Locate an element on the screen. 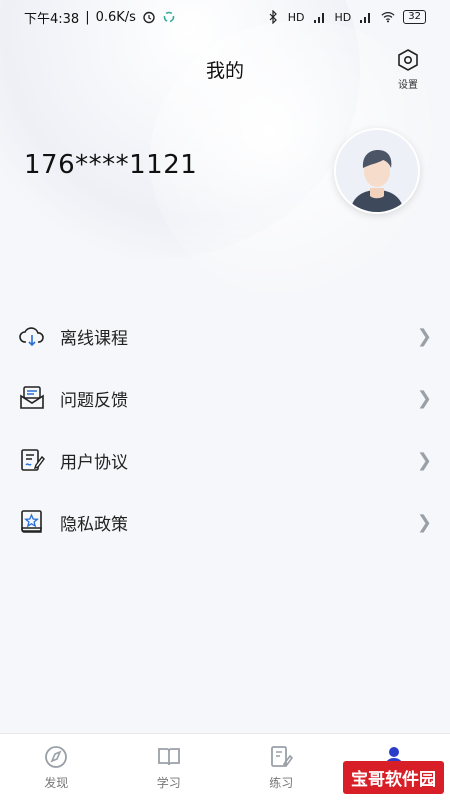 This screenshot has height=800, width=450. book-icon is located at coordinates (168, 756).